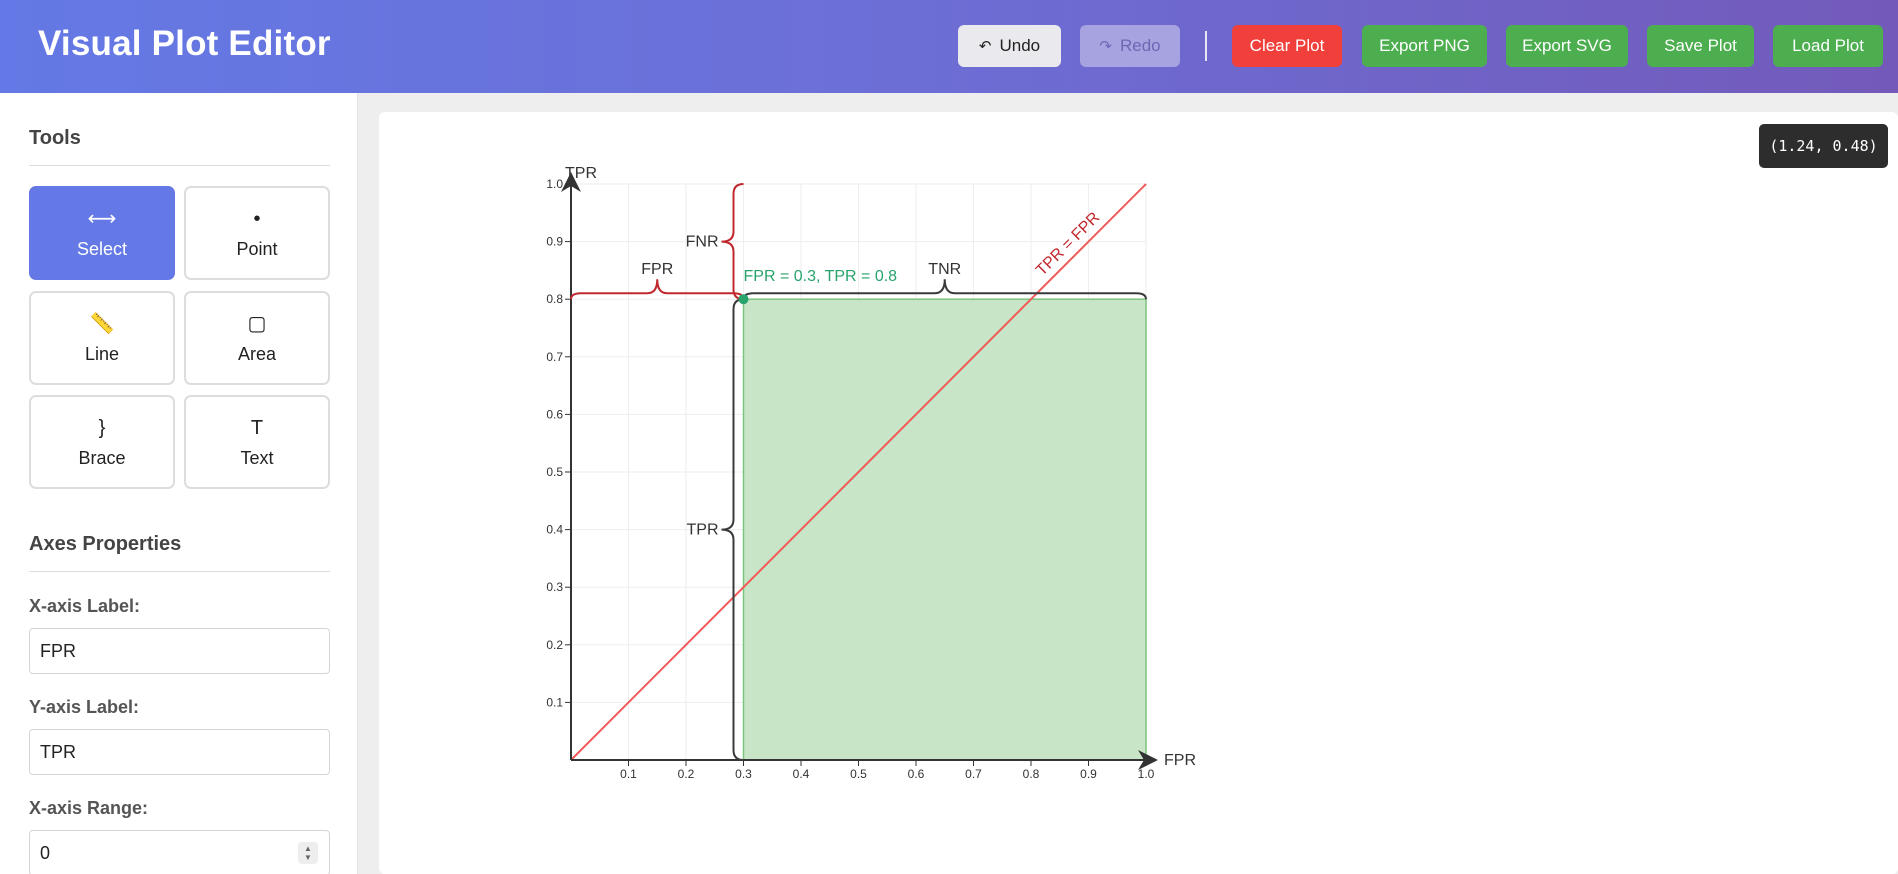 This screenshot has height=874, width=1898. Describe the element at coordinates (554, 587) in the screenshot. I see `y-tick-label: 0.3` at that location.